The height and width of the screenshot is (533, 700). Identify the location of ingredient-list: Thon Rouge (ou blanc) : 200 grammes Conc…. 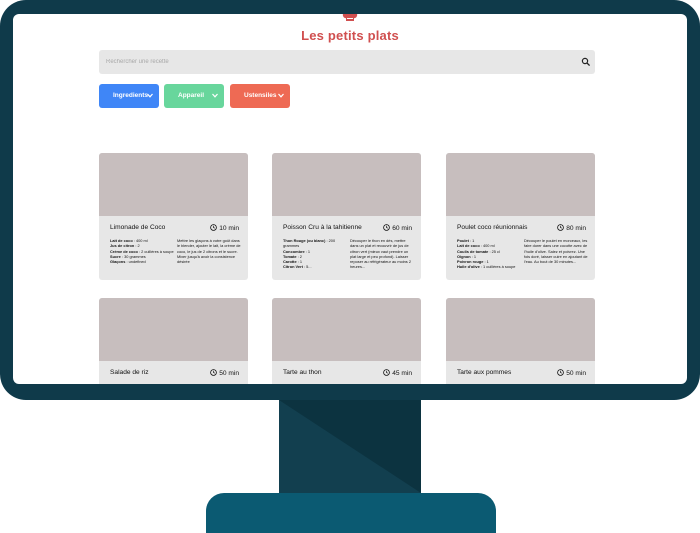
(316, 254).